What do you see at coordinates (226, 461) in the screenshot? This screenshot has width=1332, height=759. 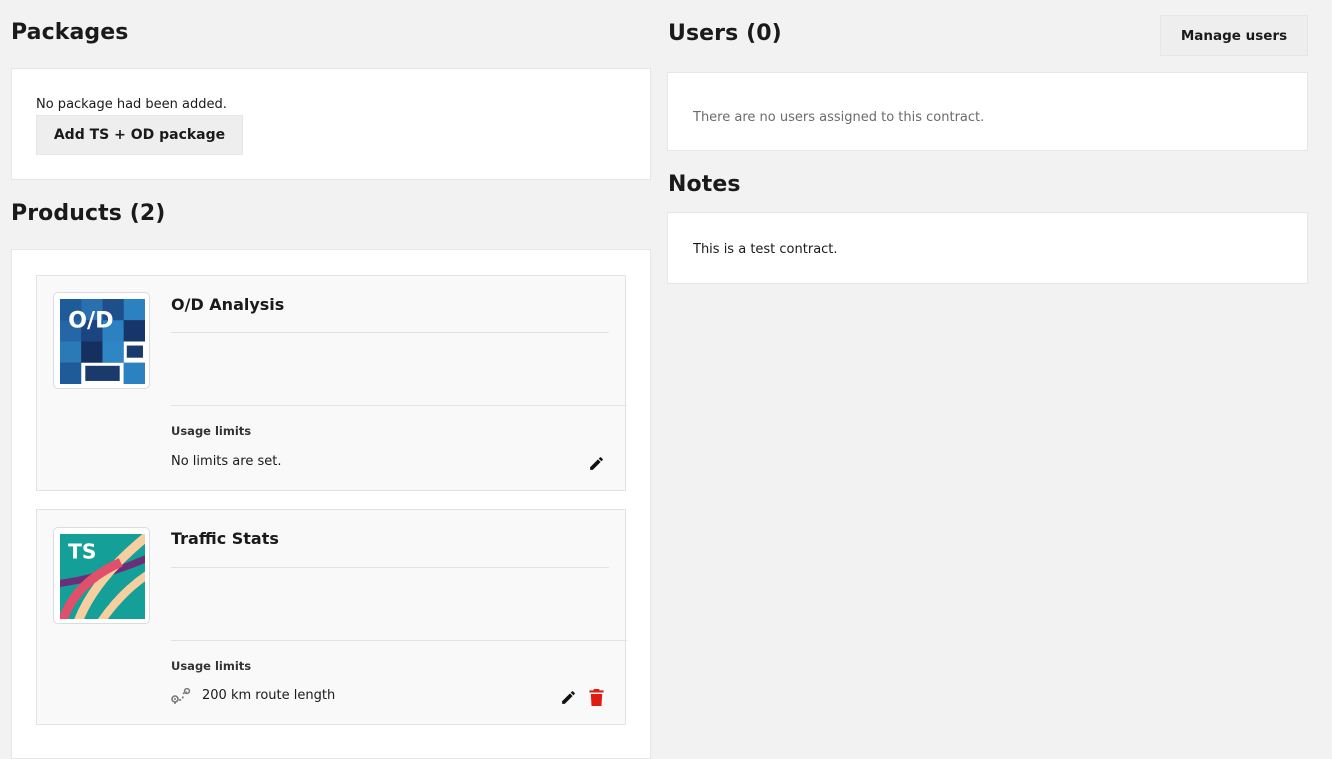 I see `usage-limits-text: No limits are set.` at bounding box center [226, 461].